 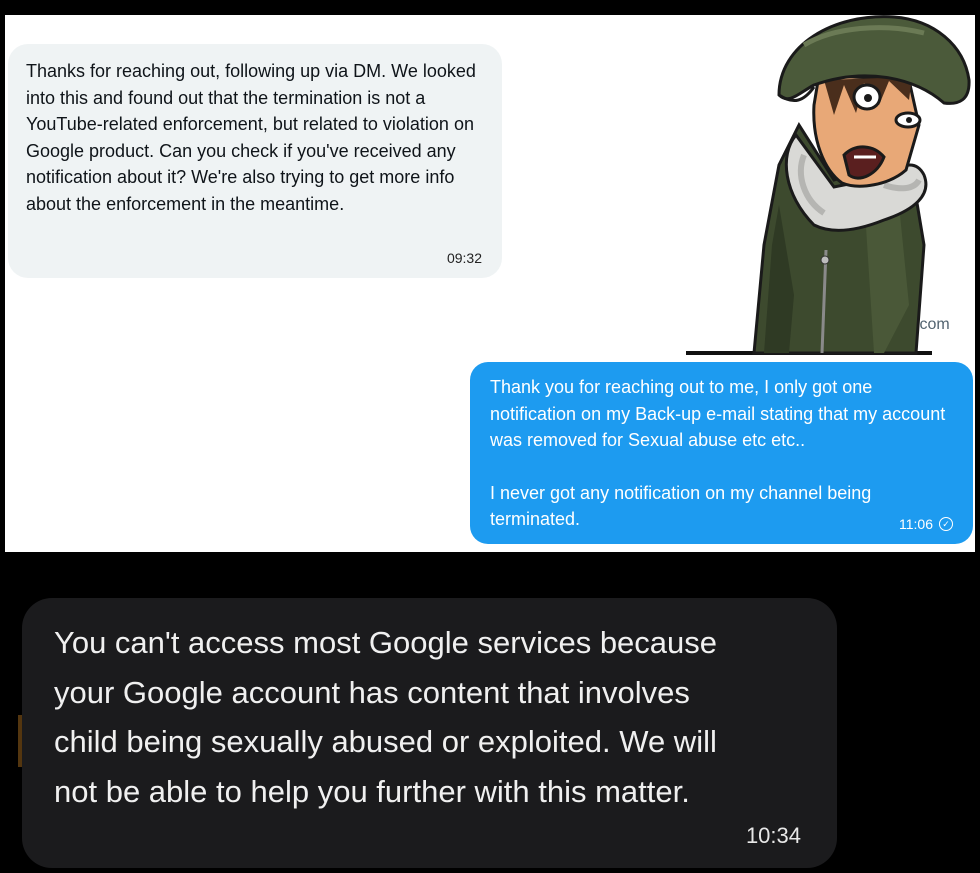 I want to click on outgoing-message-meta: 11:06 ✓, so click(x=926, y=524).